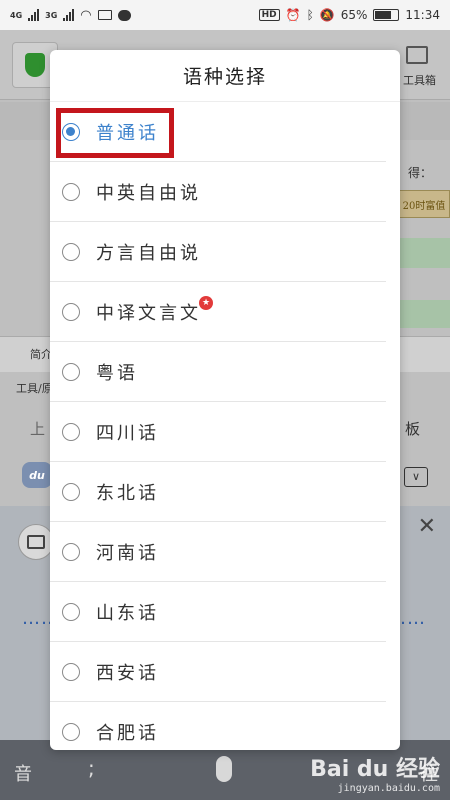 The height and width of the screenshot is (800, 450). Describe the element at coordinates (293, 15) in the screenshot. I see `alarm-icon: ⏰` at that location.